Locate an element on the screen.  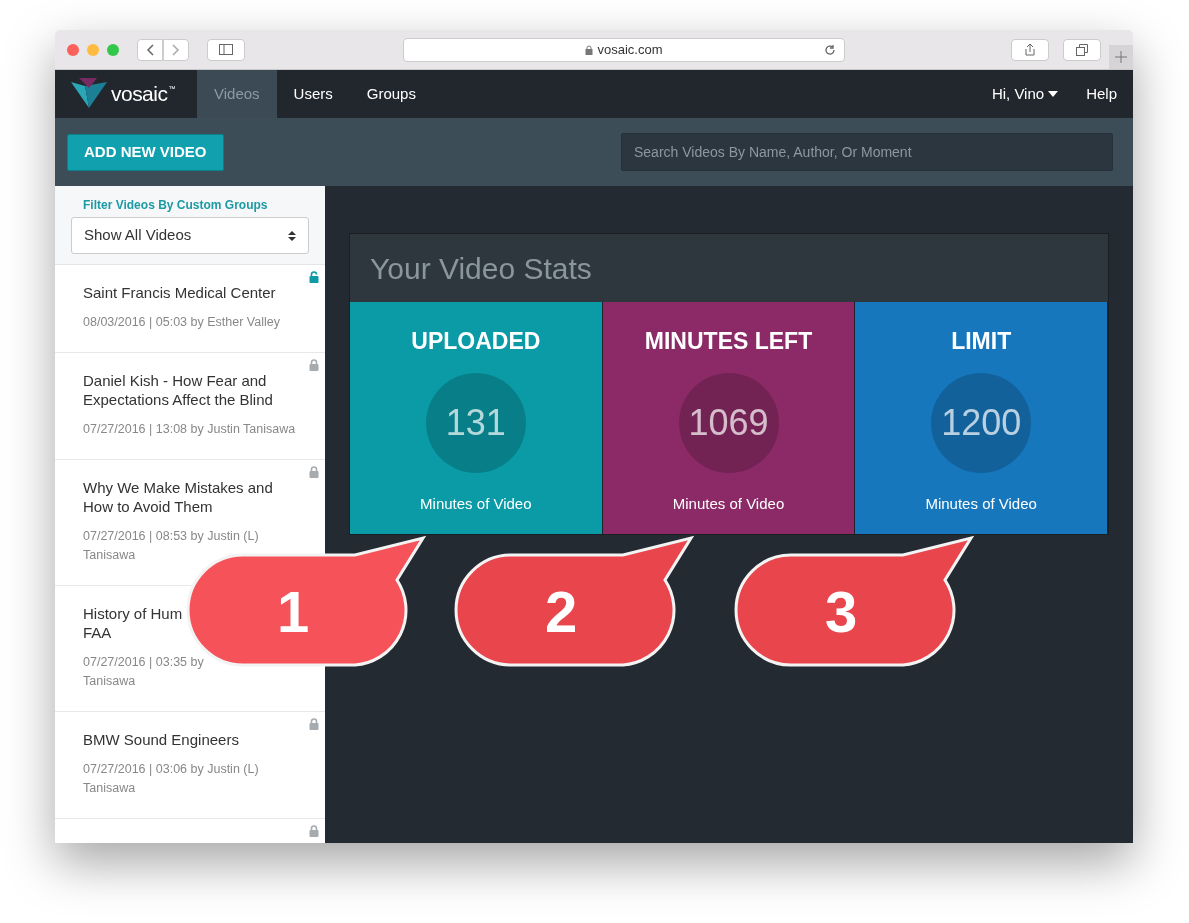
new-tab-button is located at coordinates (1121, 56).